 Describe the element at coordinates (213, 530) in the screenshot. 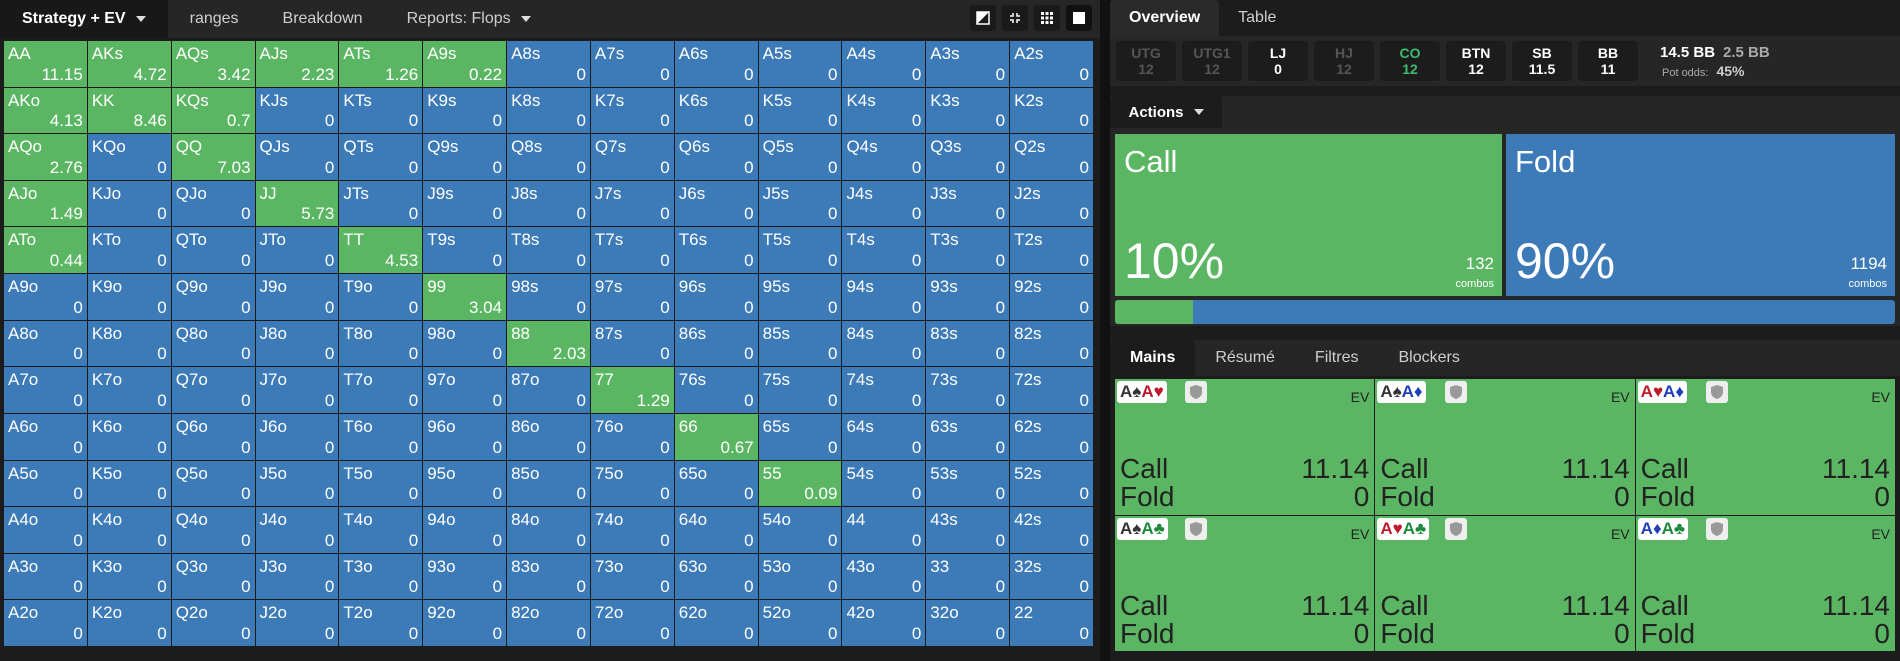

I see `hand-cell: Q4o 0` at that location.